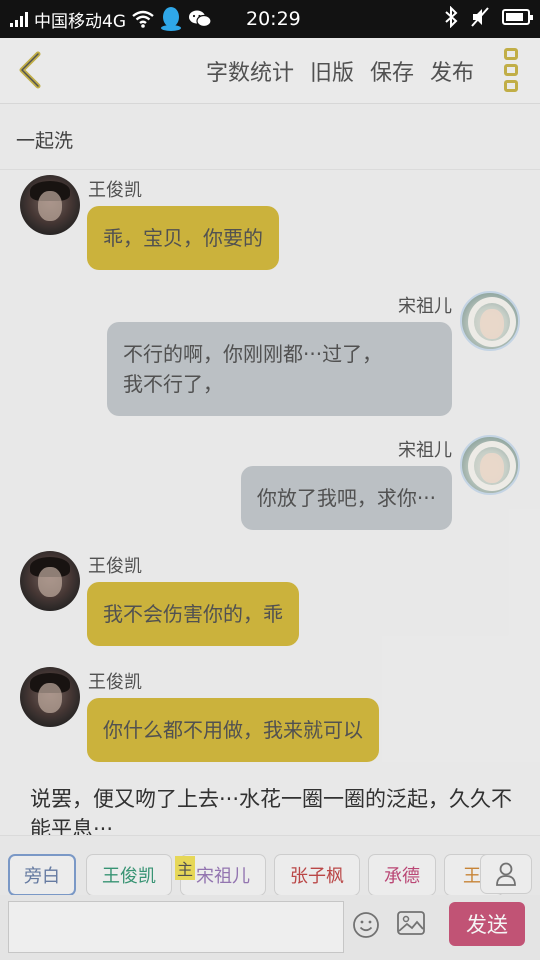 This screenshot has height=960, width=540. I want to click on qq-icon, so click(171, 19).